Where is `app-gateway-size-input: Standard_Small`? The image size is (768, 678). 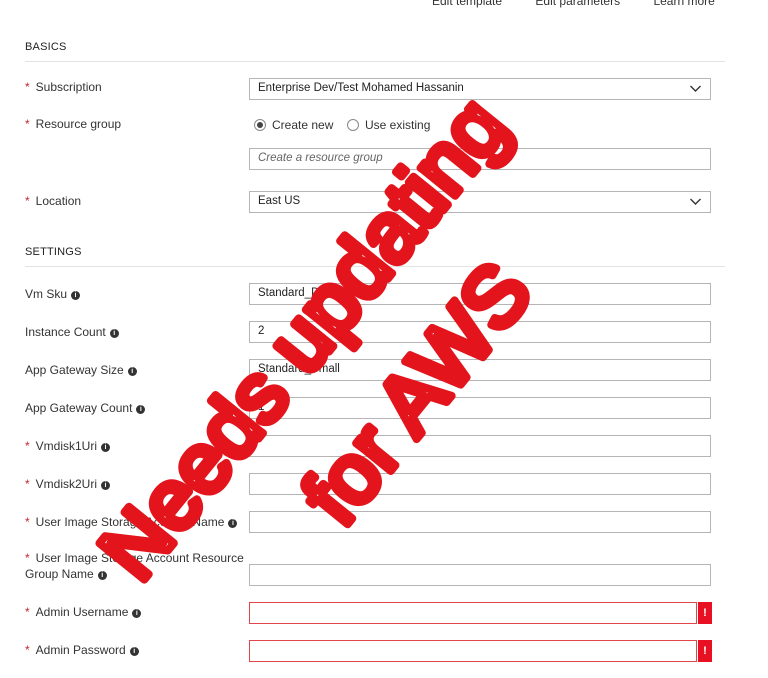 app-gateway-size-input: Standard_Small is located at coordinates (480, 370).